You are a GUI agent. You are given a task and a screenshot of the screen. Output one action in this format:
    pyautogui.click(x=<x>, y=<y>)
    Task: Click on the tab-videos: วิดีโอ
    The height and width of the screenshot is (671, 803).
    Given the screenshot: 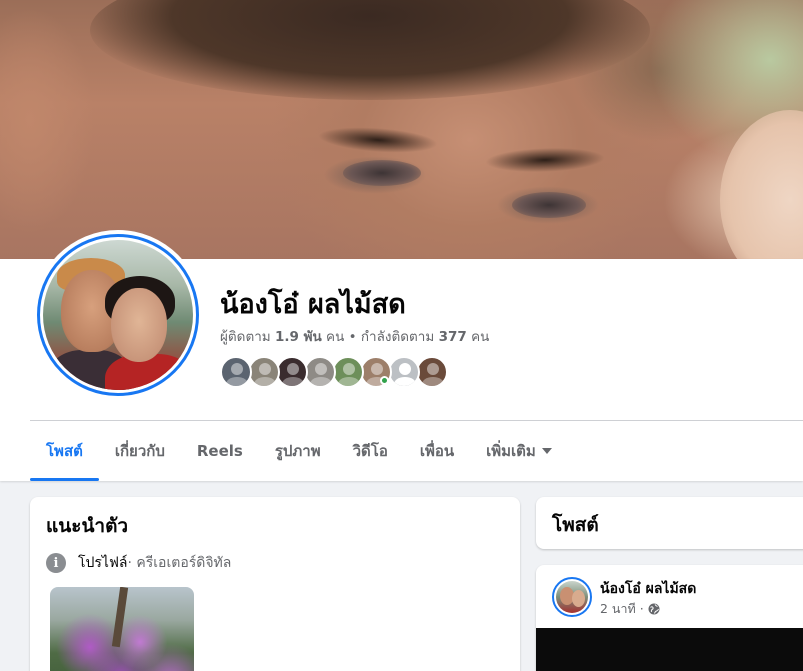 What is the action you would take?
    pyautogui.click(x=370, y=451)
    